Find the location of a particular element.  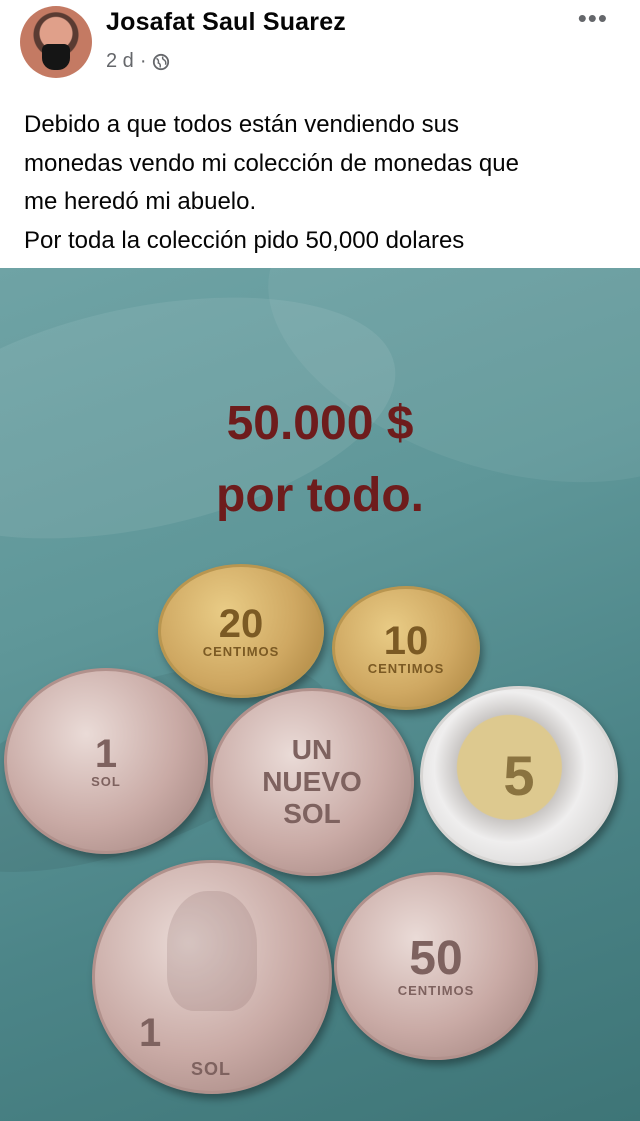

post-text-line: me heredó mi abuelo. is located at coordinates (140, 201).